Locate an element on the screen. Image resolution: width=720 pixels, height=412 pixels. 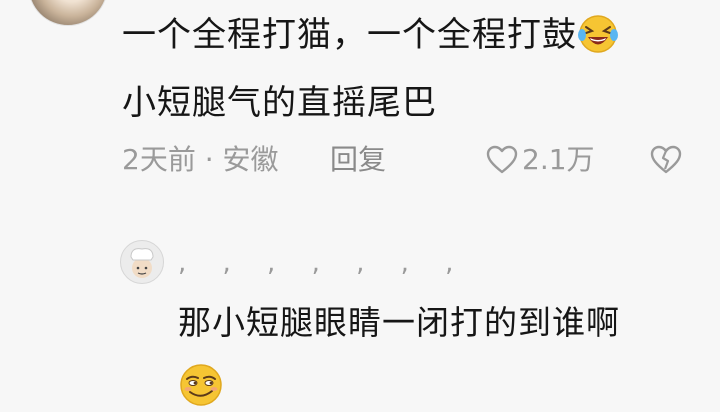
dislike-button is located at coordinates (666, 163).